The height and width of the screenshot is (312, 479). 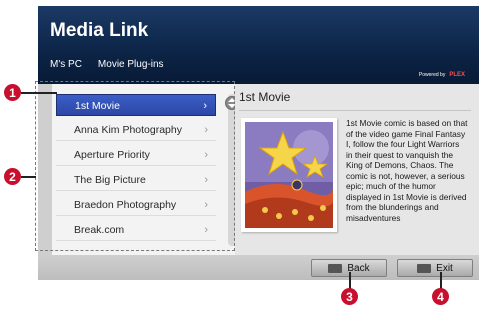 I want to click on plex-logo: PLEX, so click(x=457, y=75).